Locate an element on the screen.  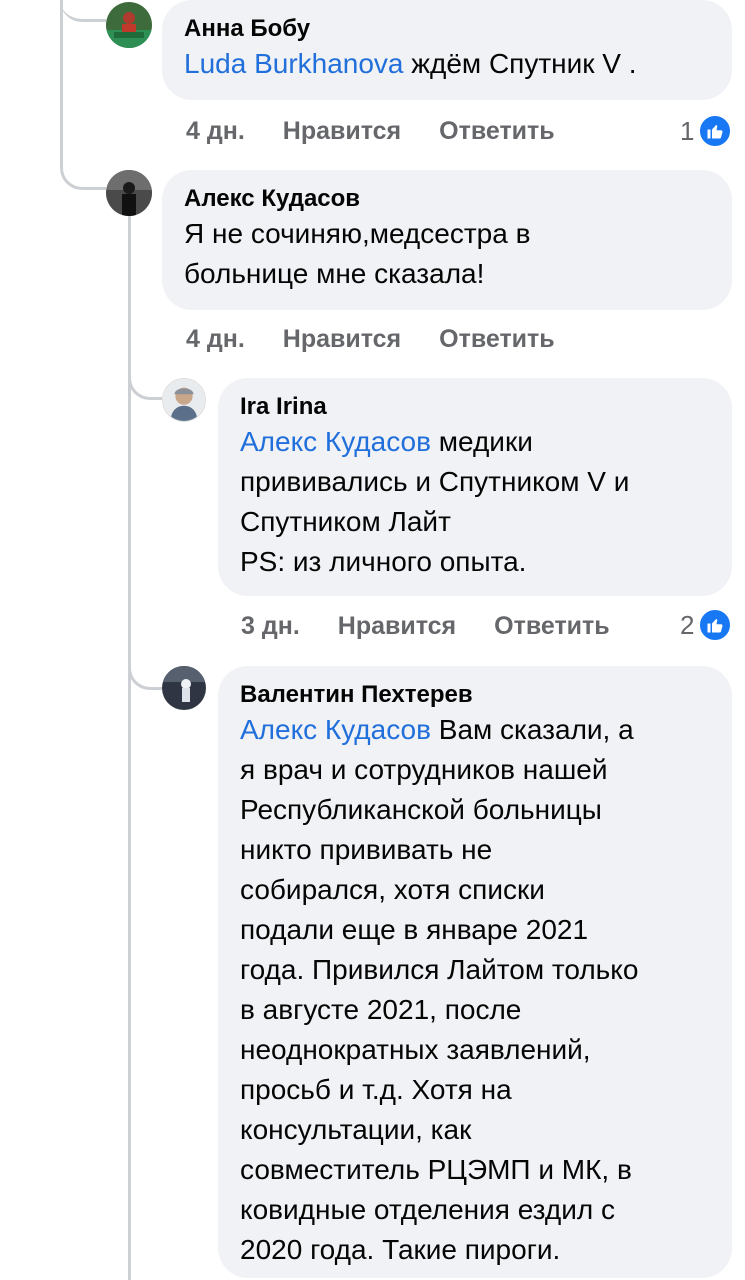
comment-author: Анна Бобу is located at coordinates (447, 29).